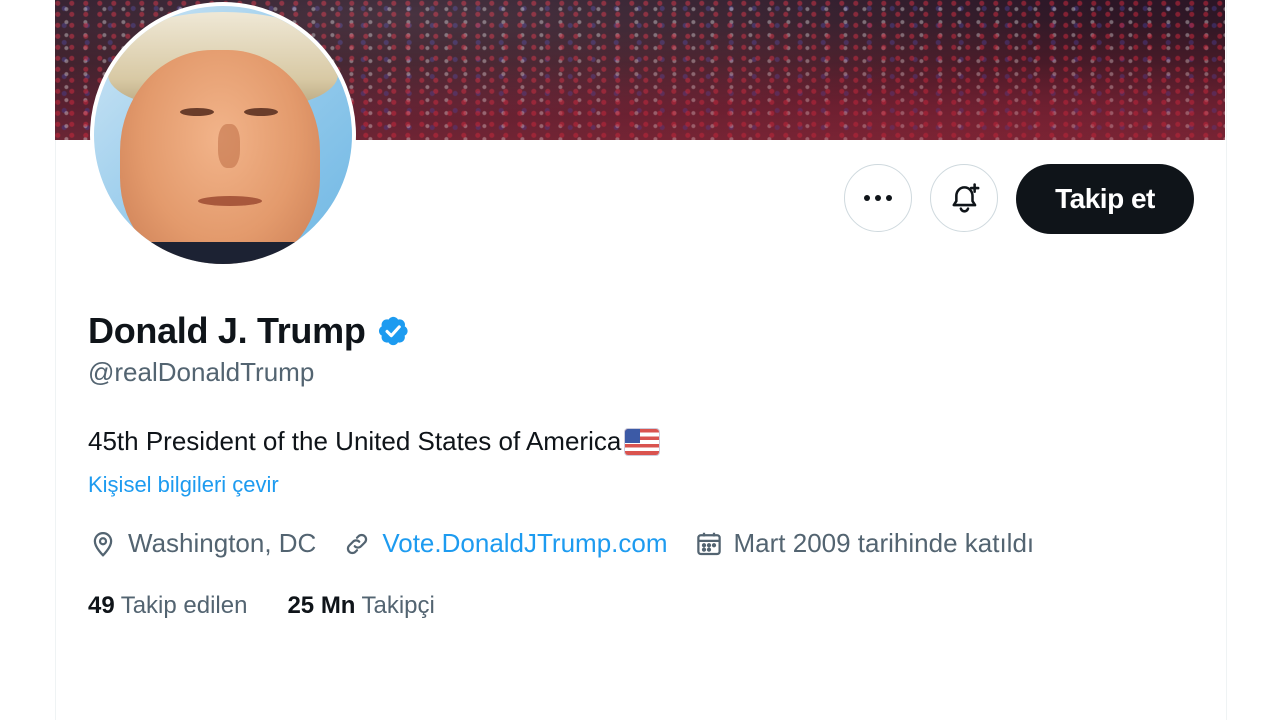  What do you see at coordinates (708, 543) in the screenshot?
I see `calendar-icon` at bounding box center [708, 543].